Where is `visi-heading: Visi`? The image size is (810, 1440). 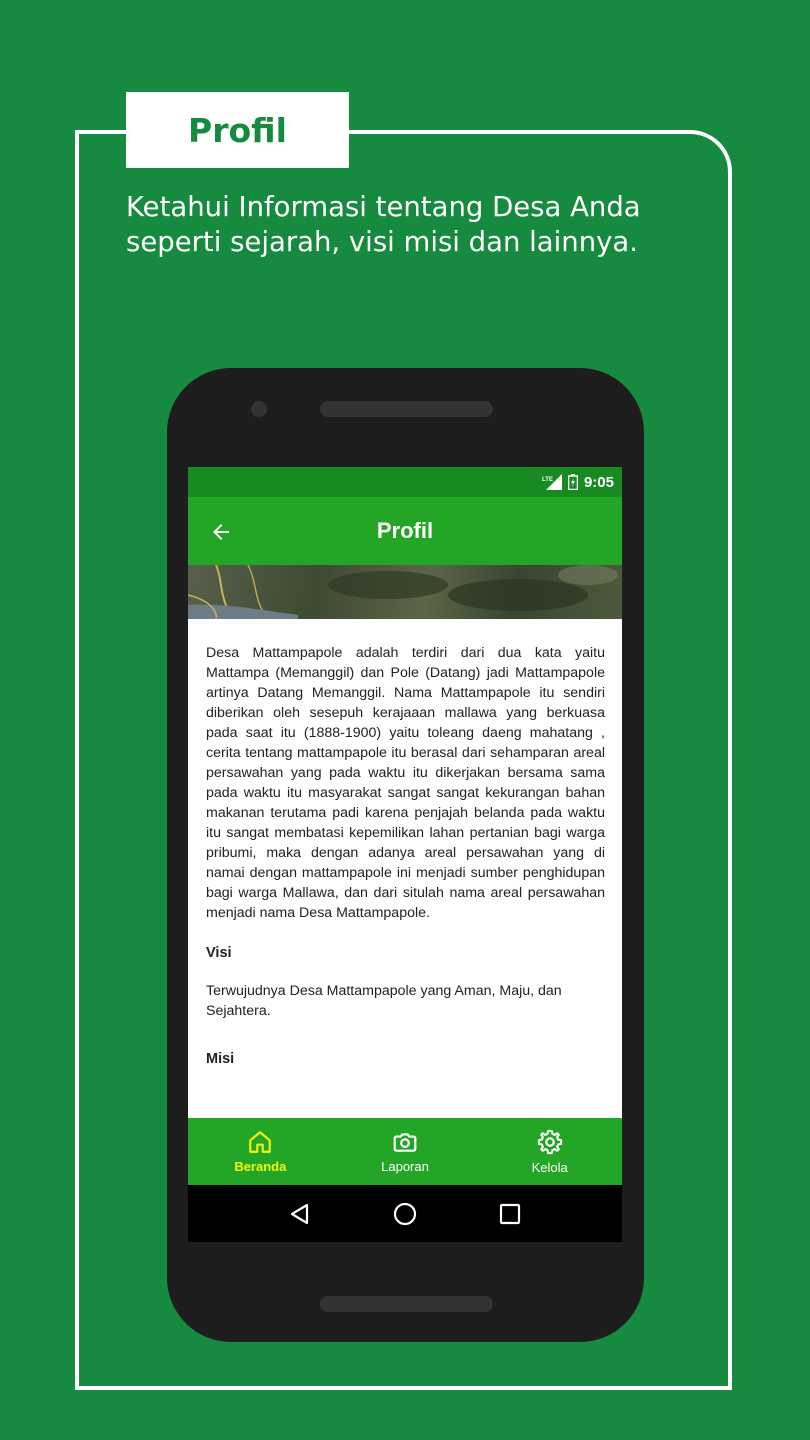
visi-heading: Visi is located at coordinates (219, 953).